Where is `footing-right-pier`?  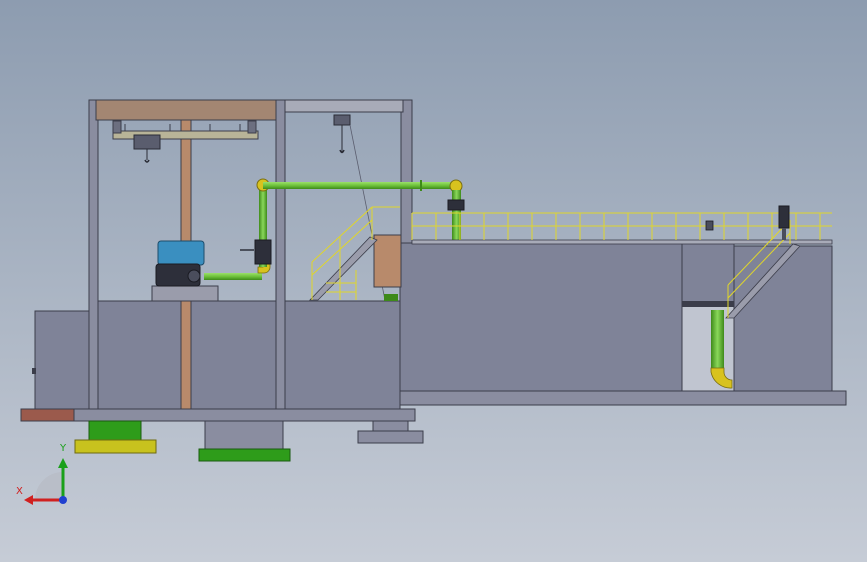
footing-right-pier is located at coordinates (390, 426).